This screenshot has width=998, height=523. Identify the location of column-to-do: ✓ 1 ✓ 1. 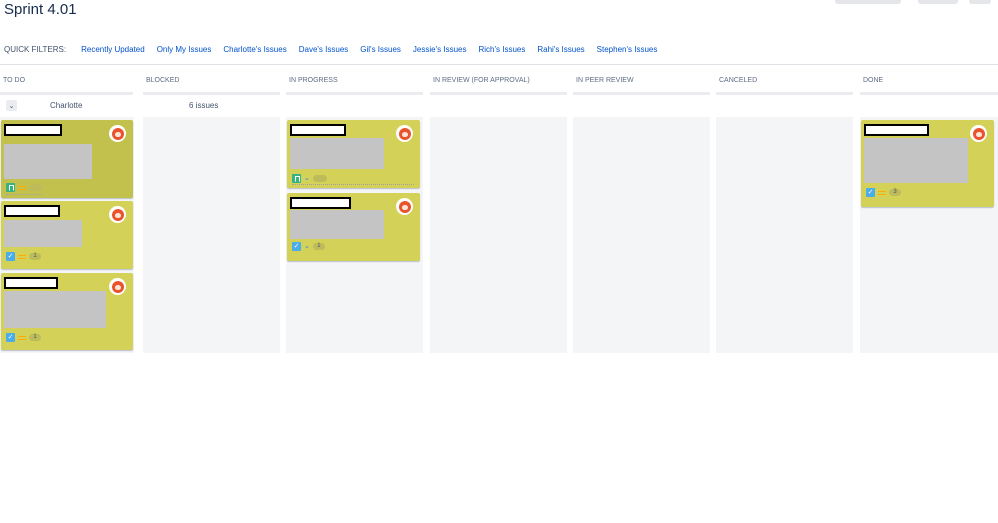
(67, 235).